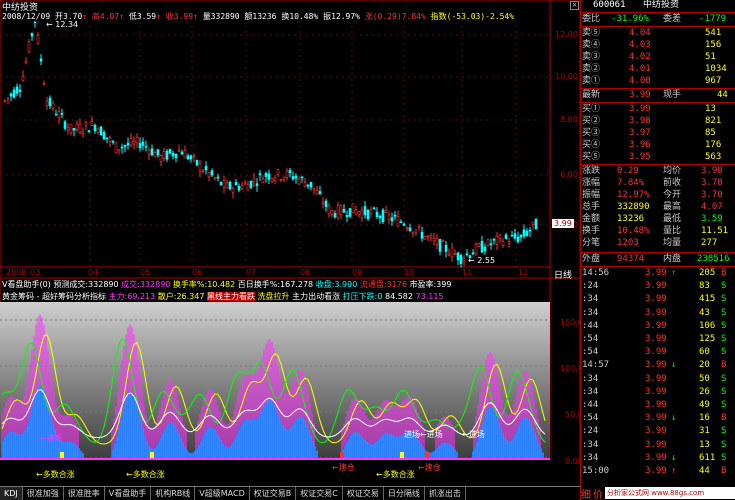  What do you see at coordinates (179, 16) in the screenshot?
I see `header-close: 收3.99` at bounding box center [179, 16].